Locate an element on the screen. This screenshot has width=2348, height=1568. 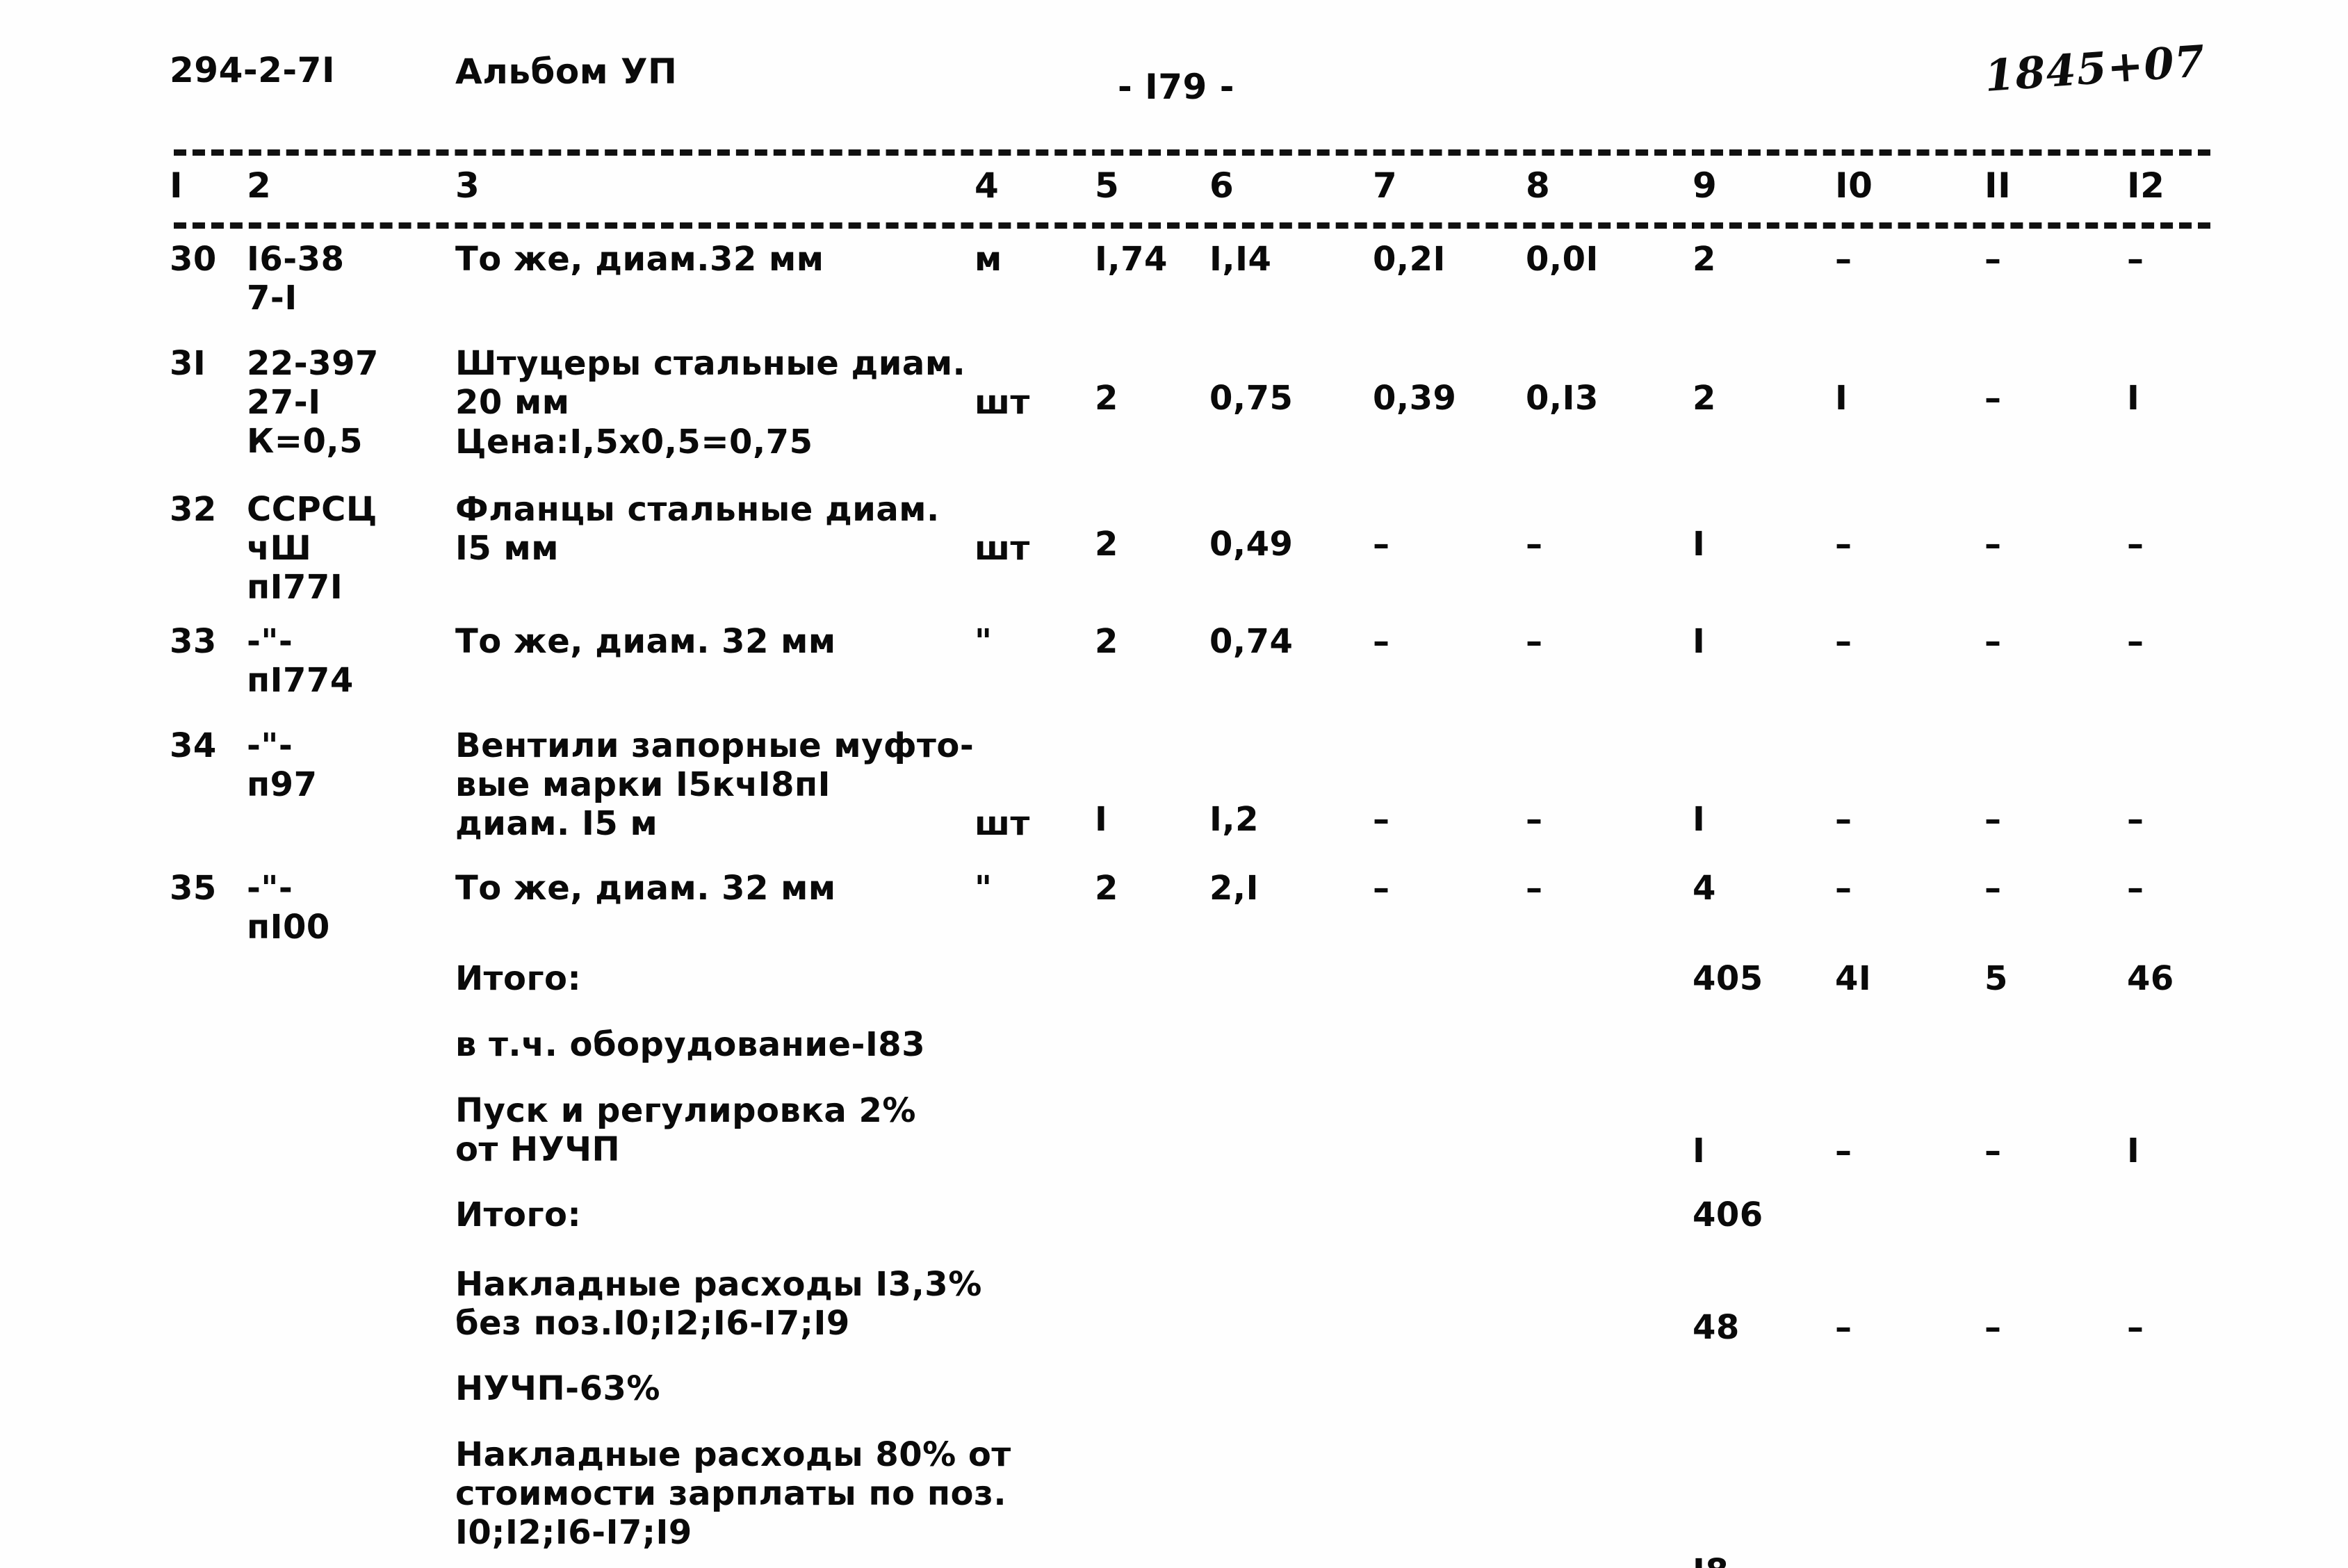
row-col5: I is located at coordinates (1101, 819).